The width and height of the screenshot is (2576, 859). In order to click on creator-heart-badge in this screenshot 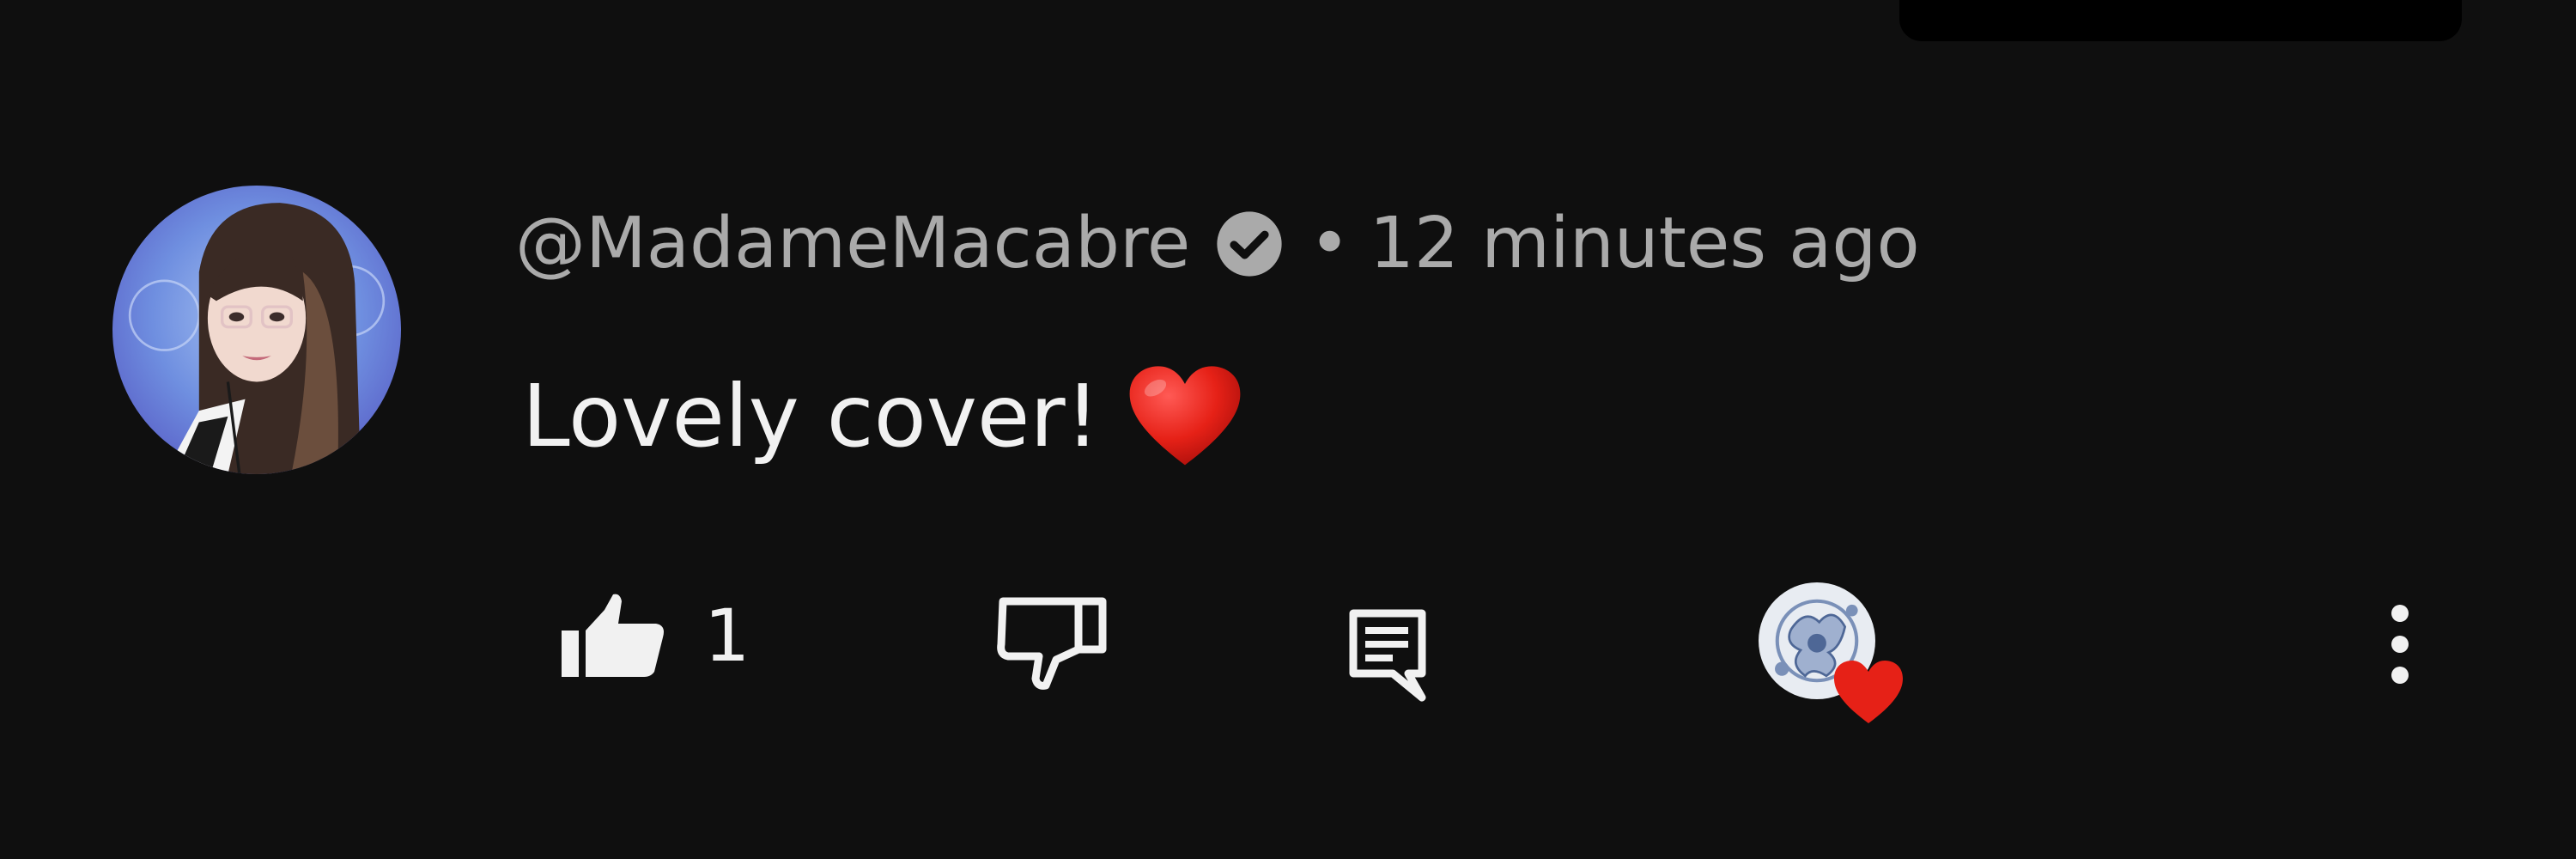, I will do `click(1836, 656)`.